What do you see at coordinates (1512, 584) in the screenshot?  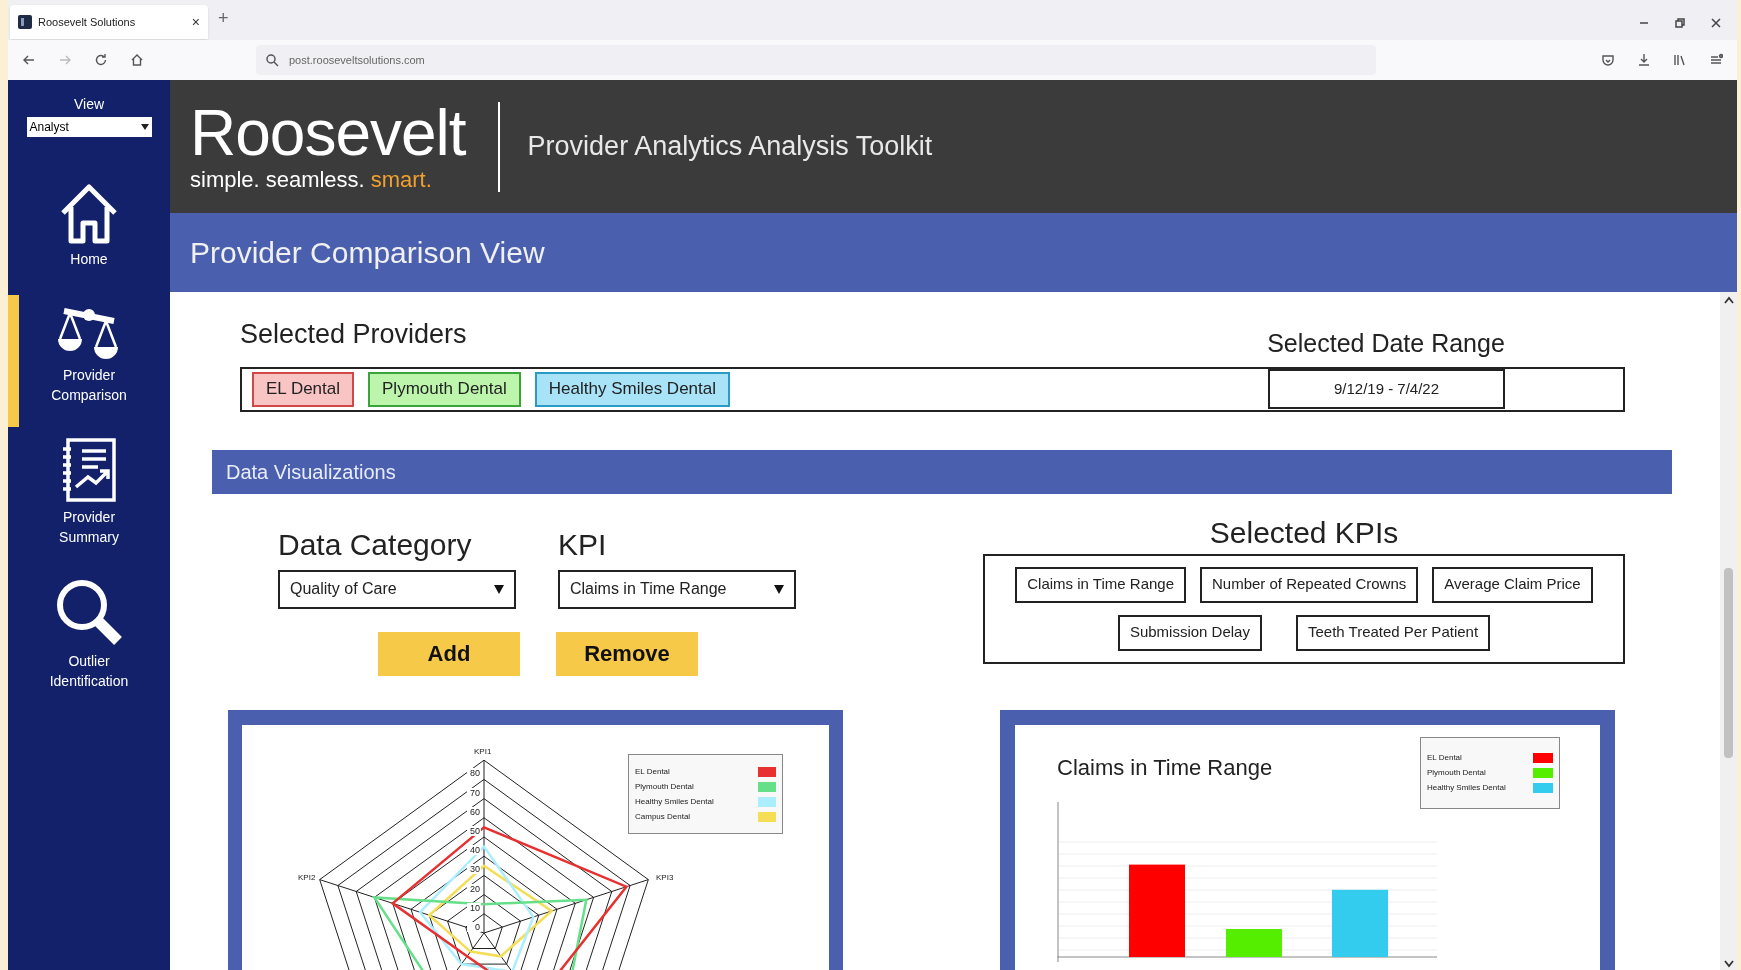 I see `kpi-chip: Average Claim Price` at bounding box center [1512, 584].